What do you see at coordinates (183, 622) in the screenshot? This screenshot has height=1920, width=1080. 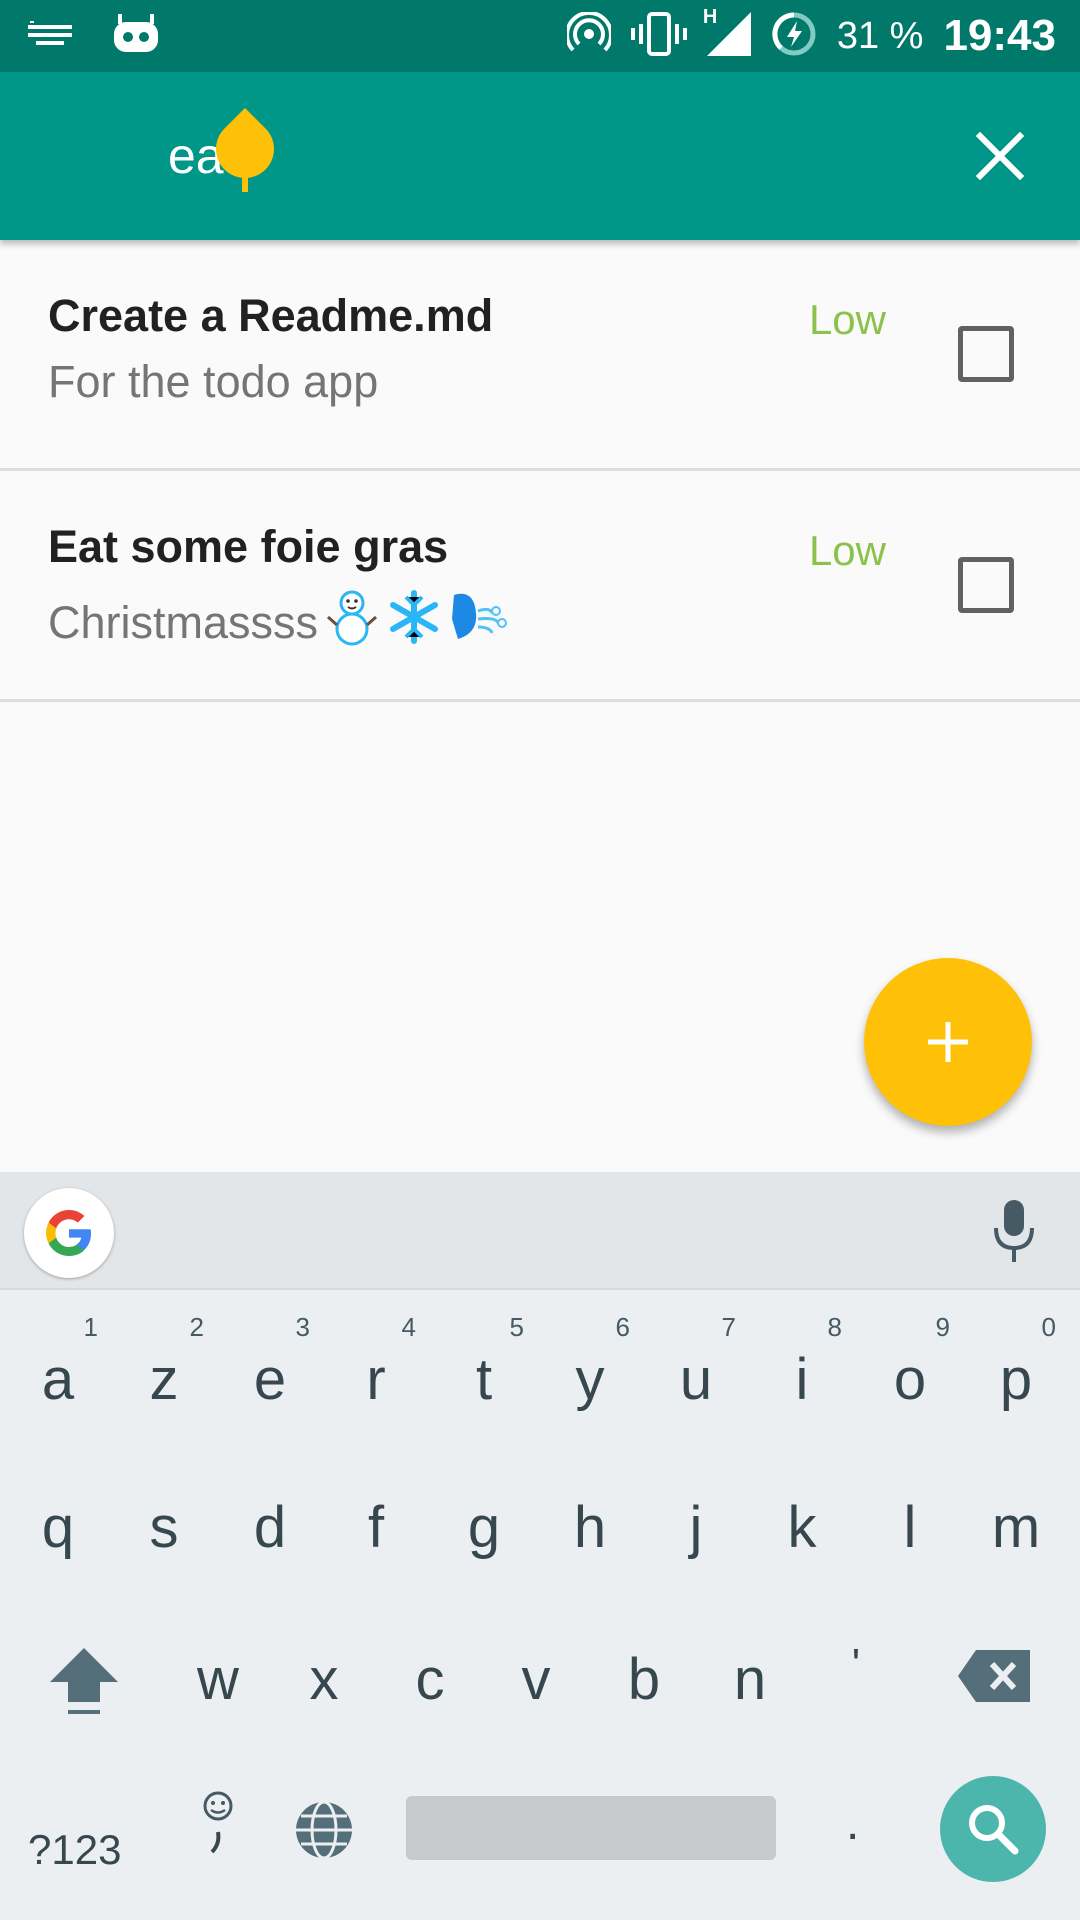 I see `todo-description-text: Christmassss` at bounding box center [183, 622].